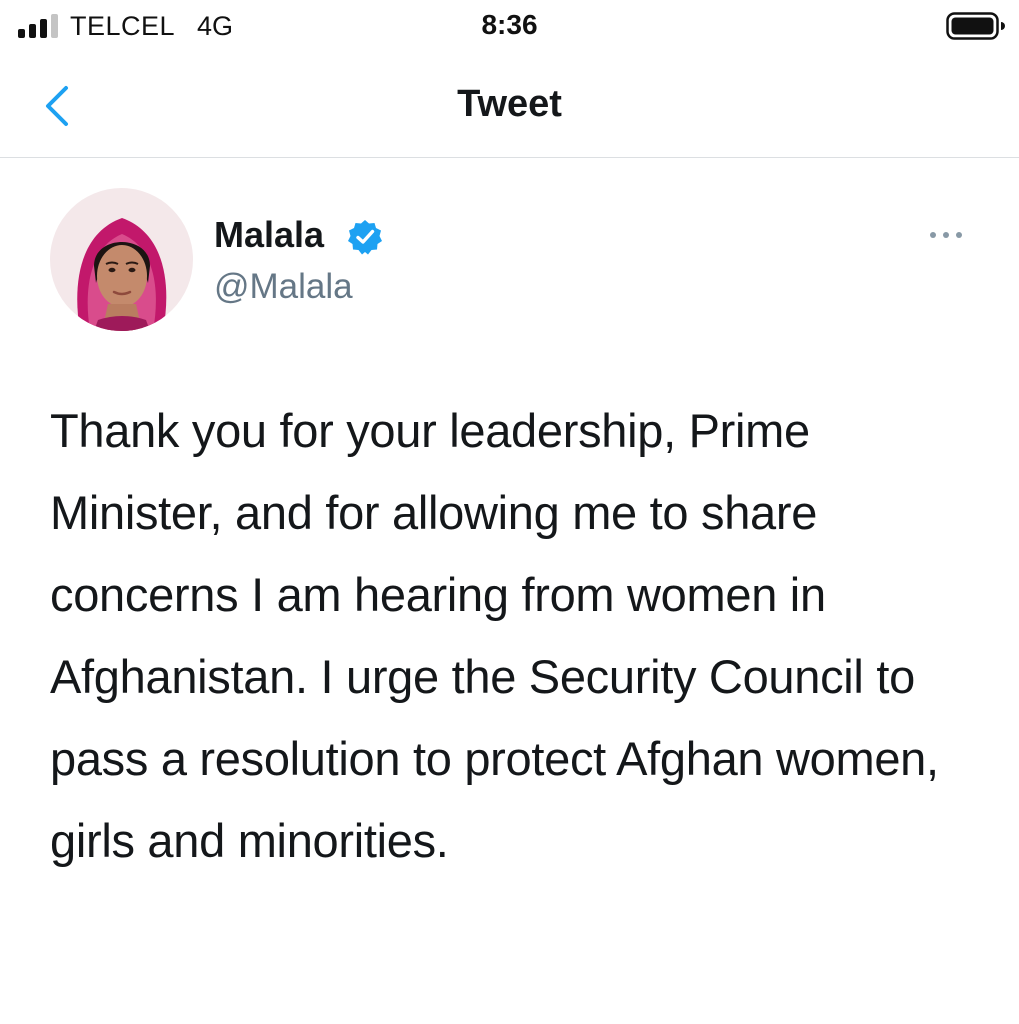 The height and width of the screenshot is (1024, 1019). I want to click on author-handle: @Malala, so click(283, 287).